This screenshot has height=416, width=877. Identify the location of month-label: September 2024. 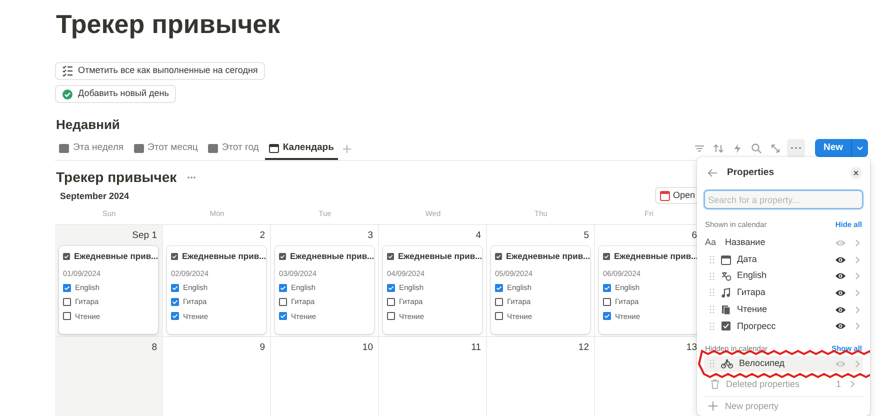
(94, 196).